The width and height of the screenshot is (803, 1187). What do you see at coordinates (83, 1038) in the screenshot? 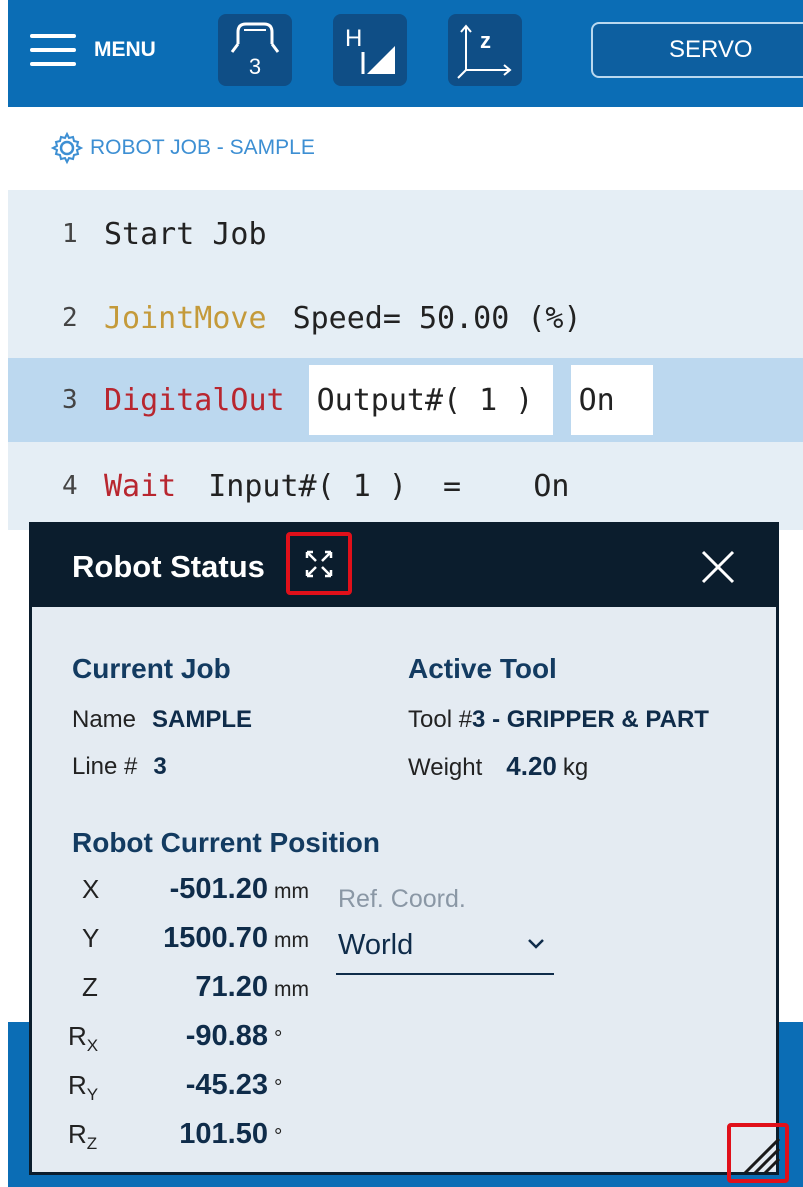
I see `axis-label: RX` at bounding box center [83, 1038].